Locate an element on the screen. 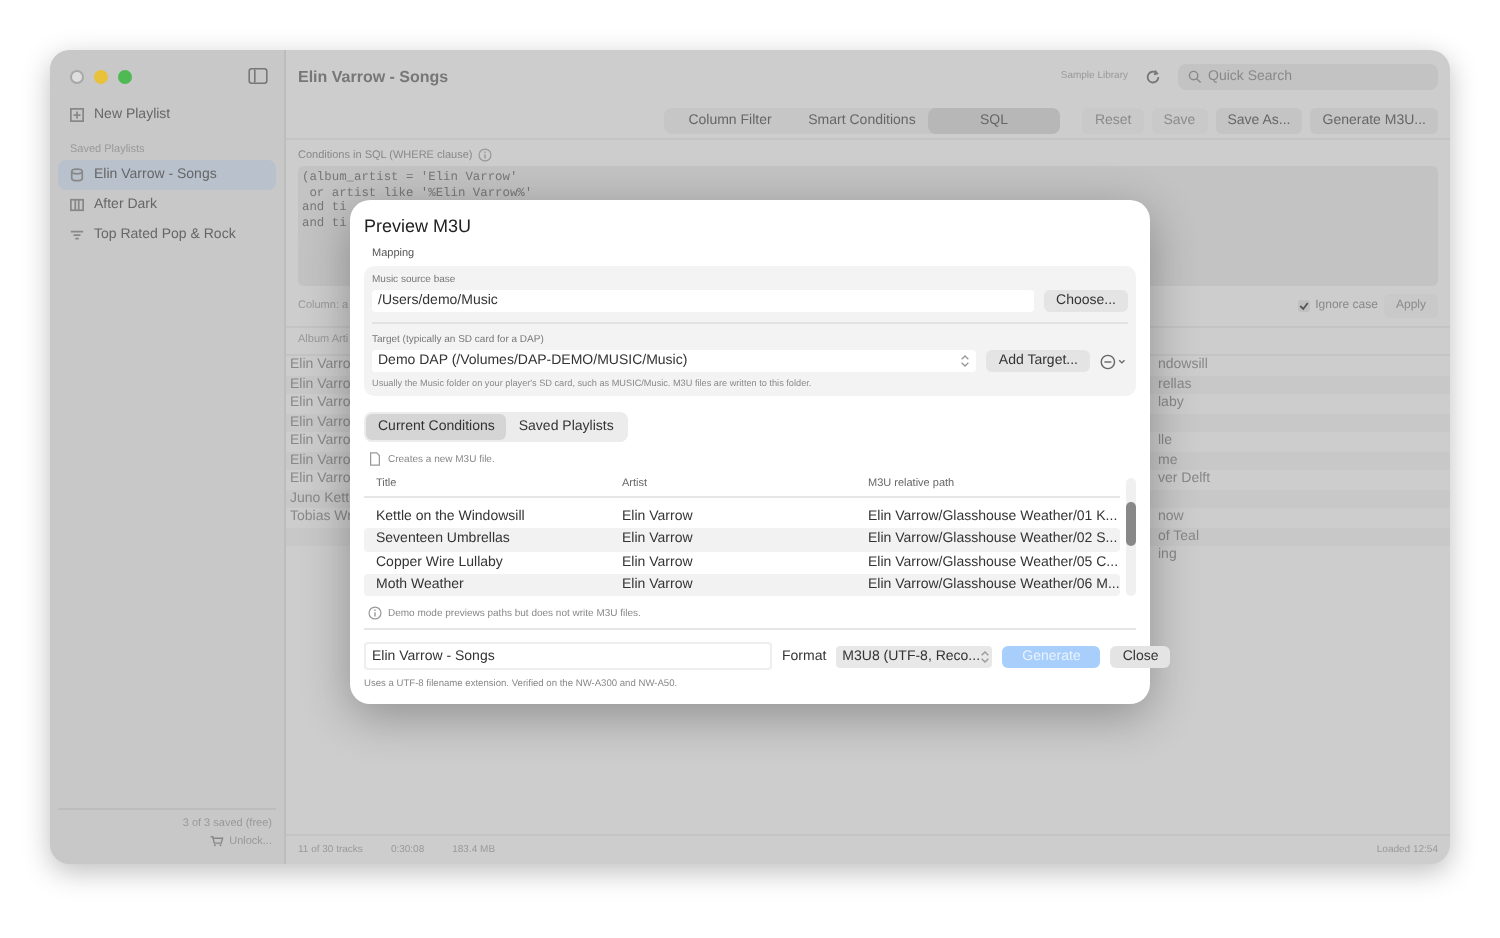 The height and width of the screenshot is (938, 1500). window-title: Elin Varrow - Songs is located at coordinates (373, 76).